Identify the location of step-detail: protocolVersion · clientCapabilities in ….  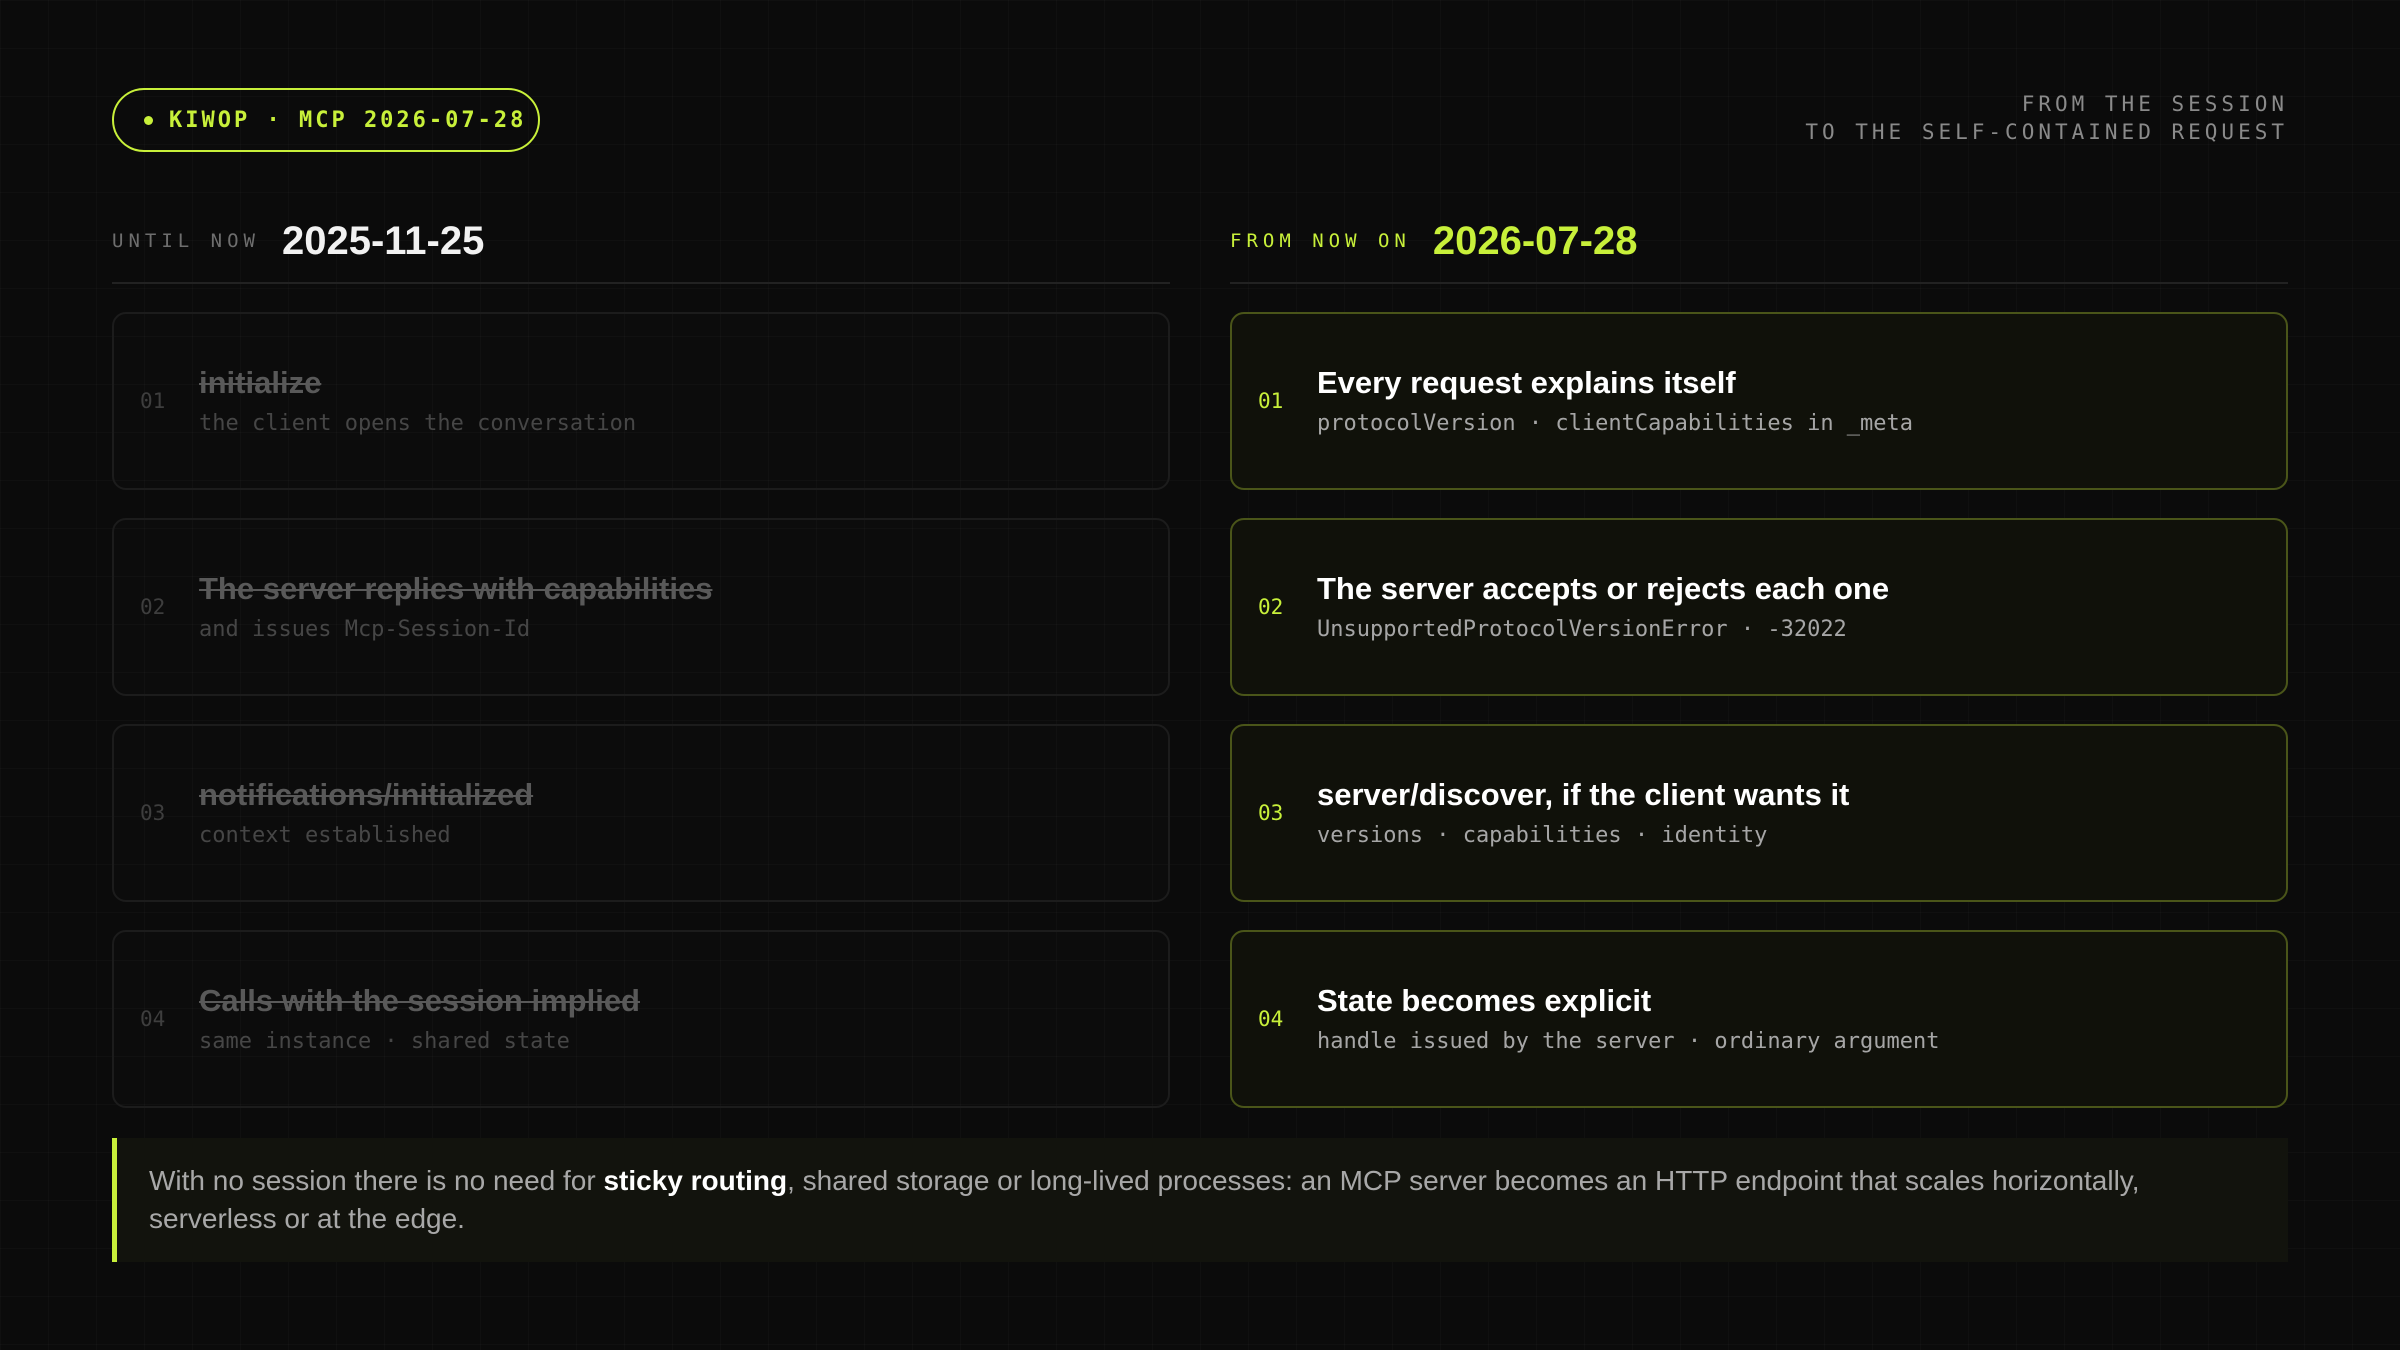
(1615, 423).